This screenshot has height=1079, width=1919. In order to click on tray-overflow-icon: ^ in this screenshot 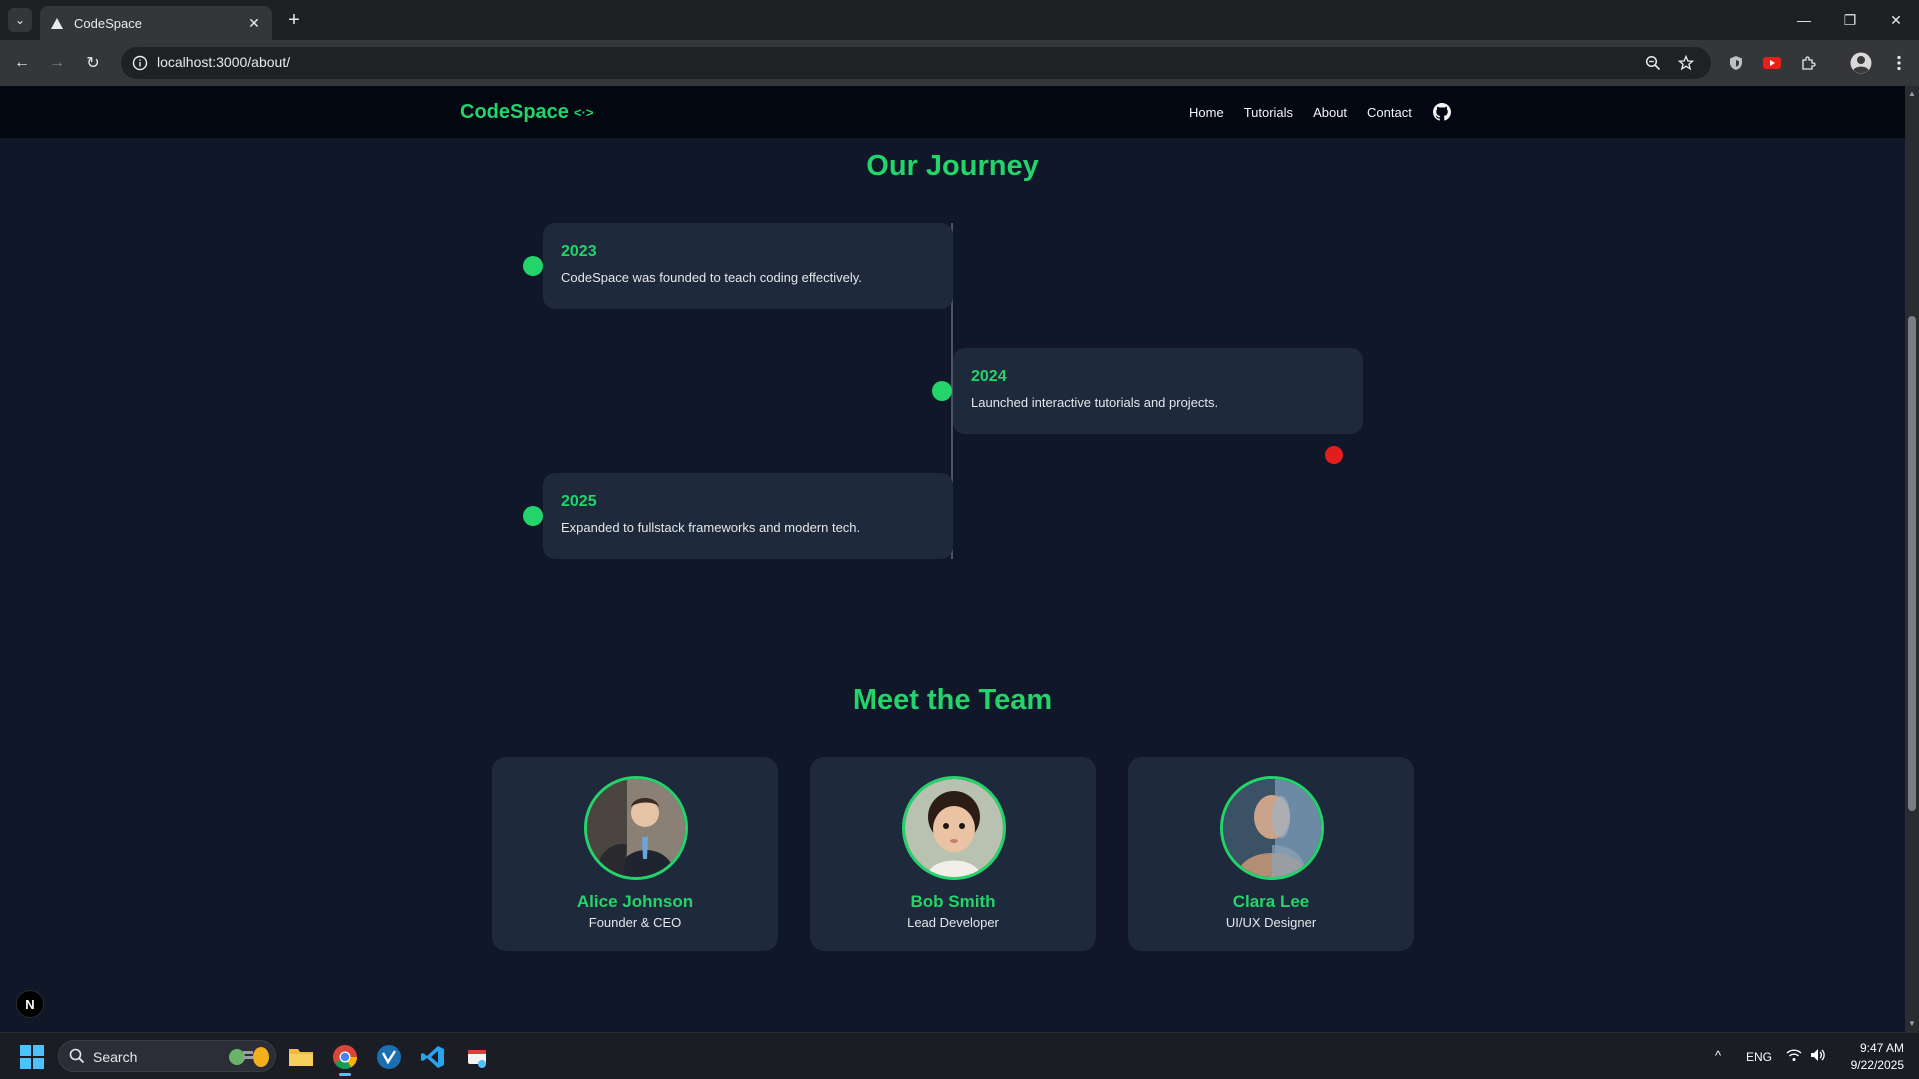, I will do `click(1718, 1055)`.